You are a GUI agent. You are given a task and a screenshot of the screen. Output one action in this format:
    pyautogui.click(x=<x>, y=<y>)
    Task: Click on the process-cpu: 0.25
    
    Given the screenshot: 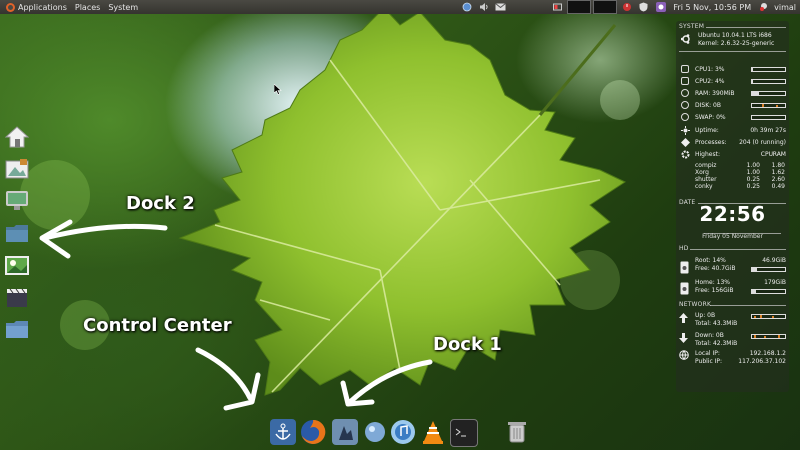 What is the action you would take?
    pyautogui.click(x=753, y=186)
    